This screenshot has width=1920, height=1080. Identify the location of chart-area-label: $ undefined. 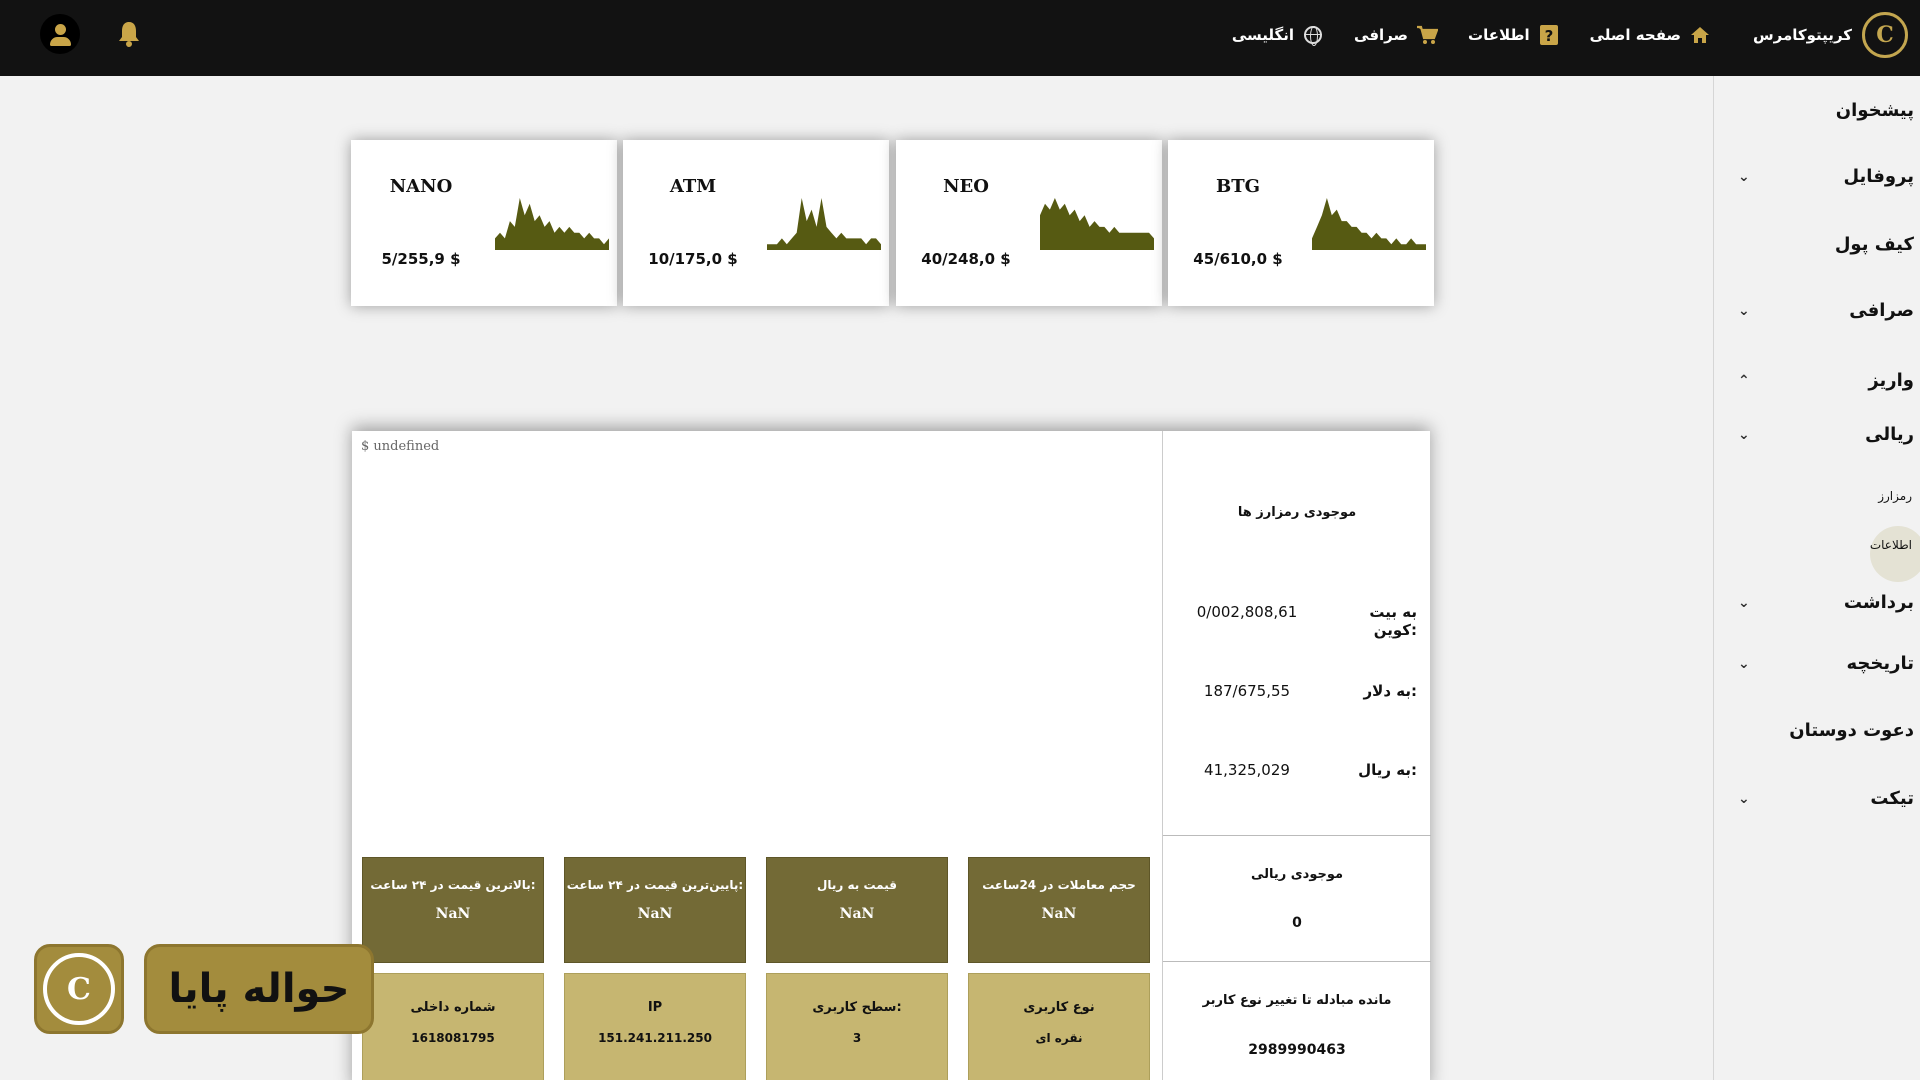
(400, 446).